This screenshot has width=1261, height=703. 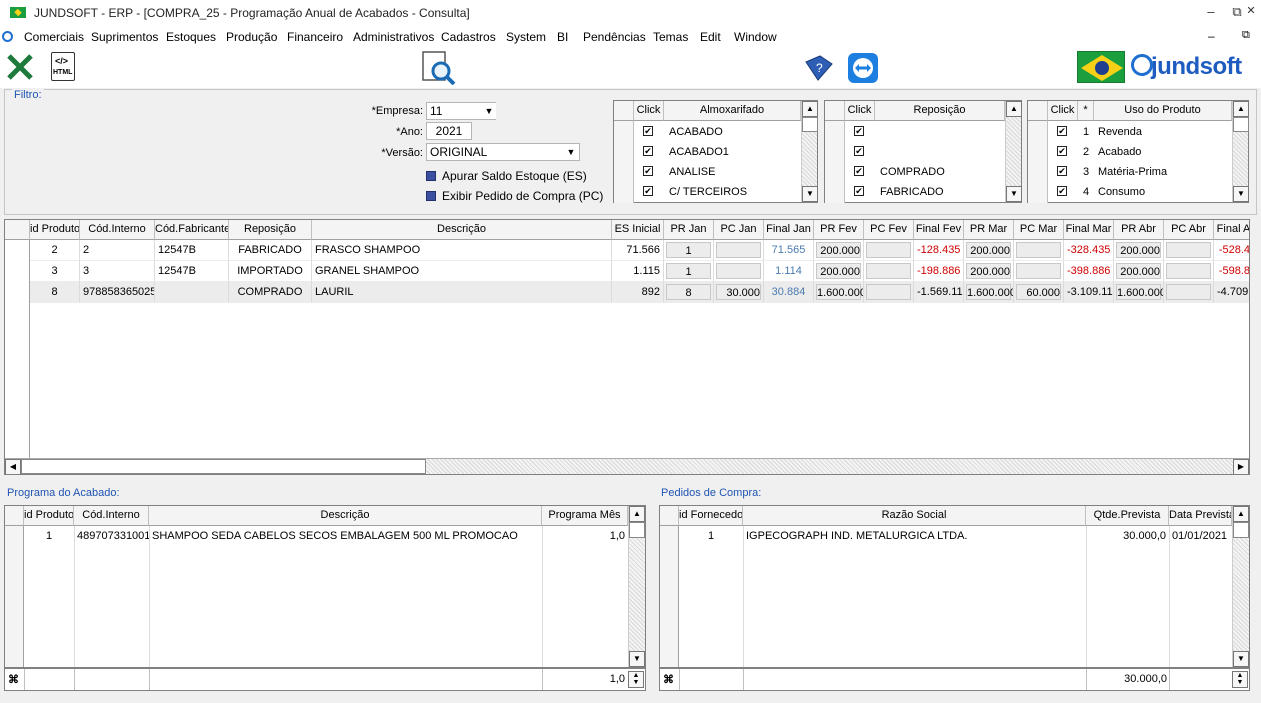 What do you see at coordinates (940, 111) in the screenshot?
I see `repos-header: Reposição` at bounding box center [940, 111].